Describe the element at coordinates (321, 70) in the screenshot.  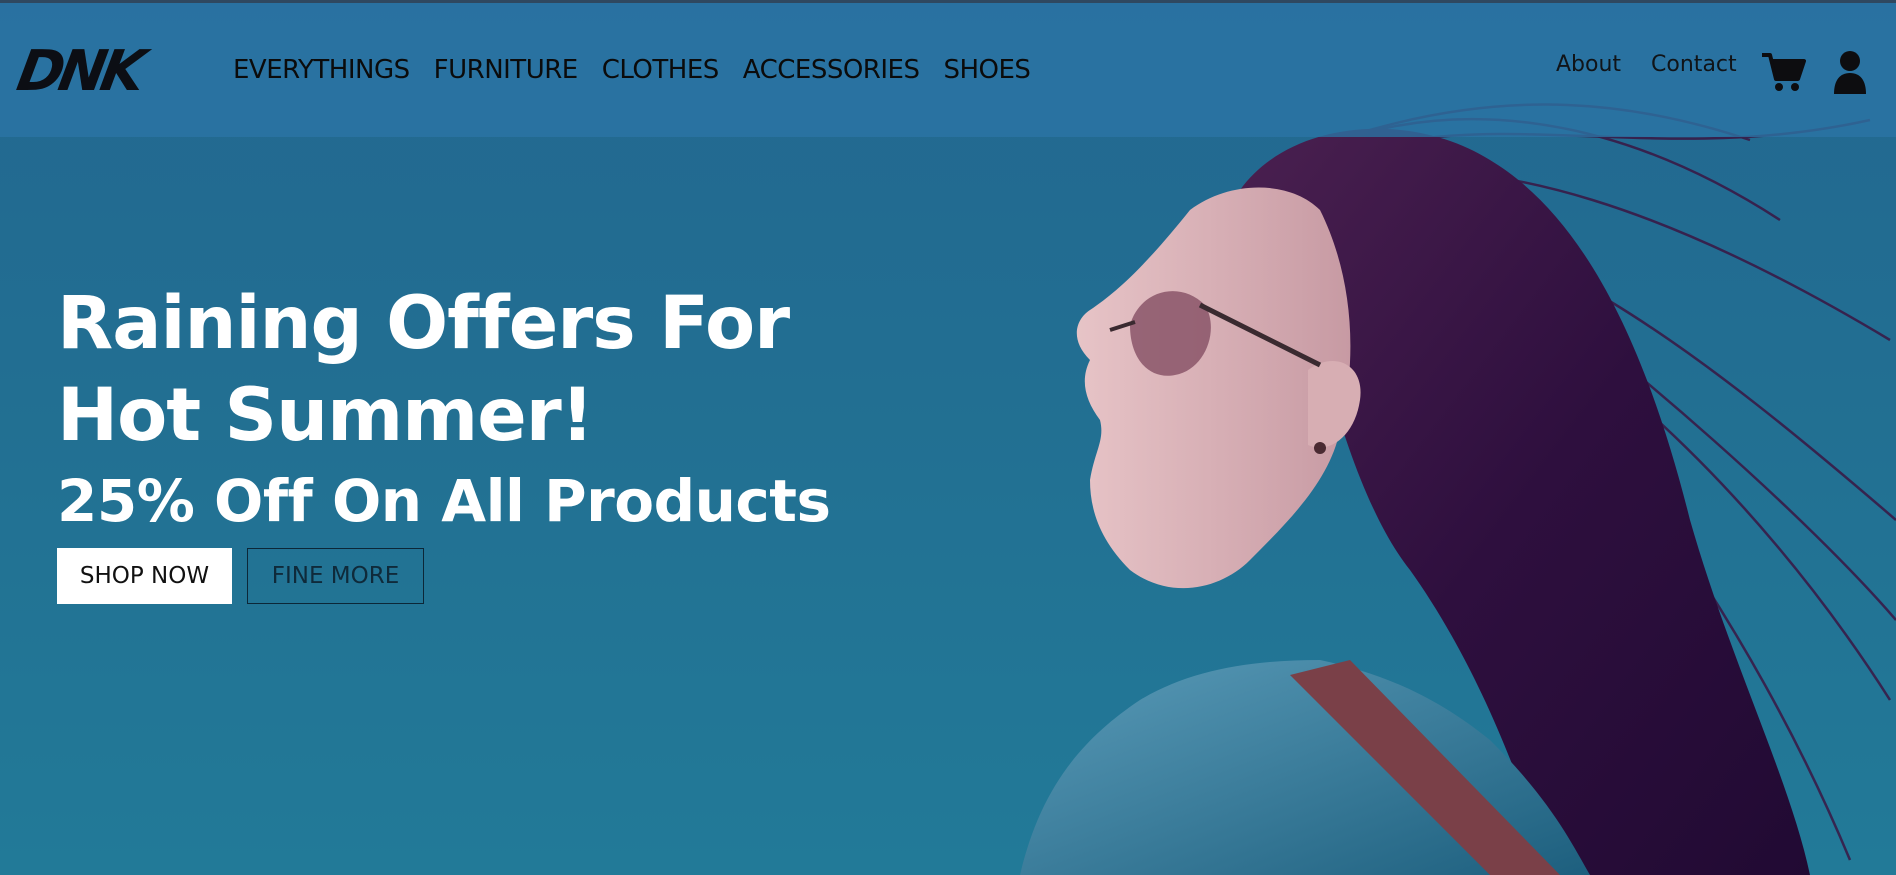
I see `nav-item-everythings: EVERYTHINGS` at that location.